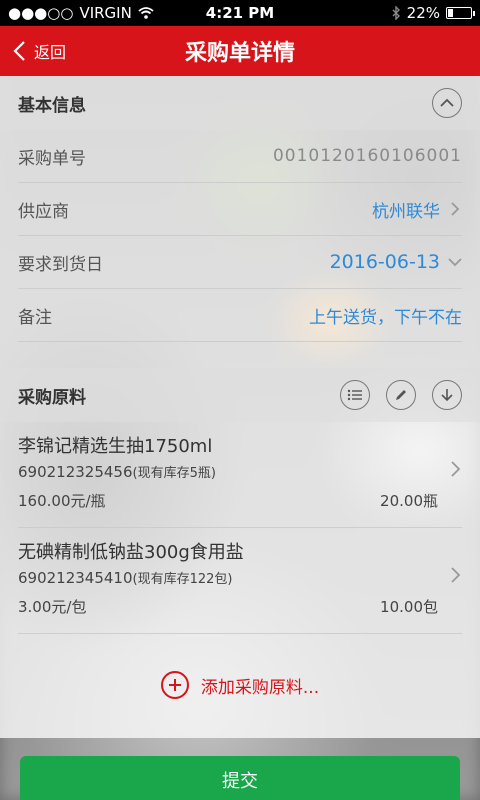  I want to click on arrival-date-value: 2016-06-13, so click(384, 262).